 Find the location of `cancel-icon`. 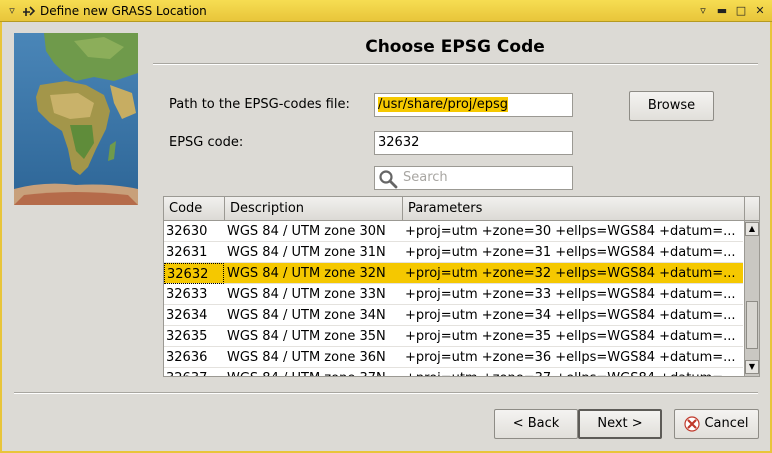

cancel-icon is located at coordinates (692, 424).